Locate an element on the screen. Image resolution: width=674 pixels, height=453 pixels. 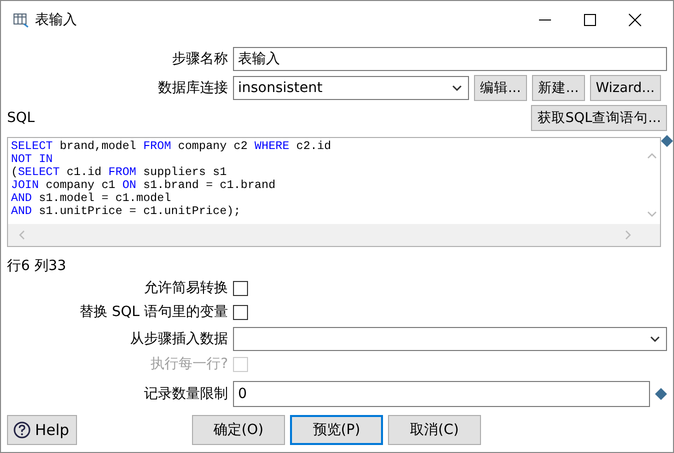
field-label: 步骤名称 is located at coordinates (199, 59).